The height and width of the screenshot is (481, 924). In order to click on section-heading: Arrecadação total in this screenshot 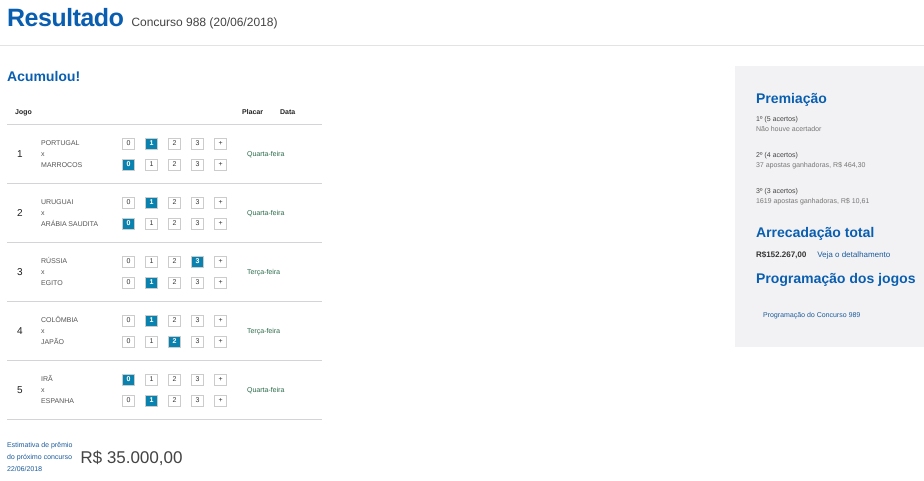, I will do `click(816, 232)`.